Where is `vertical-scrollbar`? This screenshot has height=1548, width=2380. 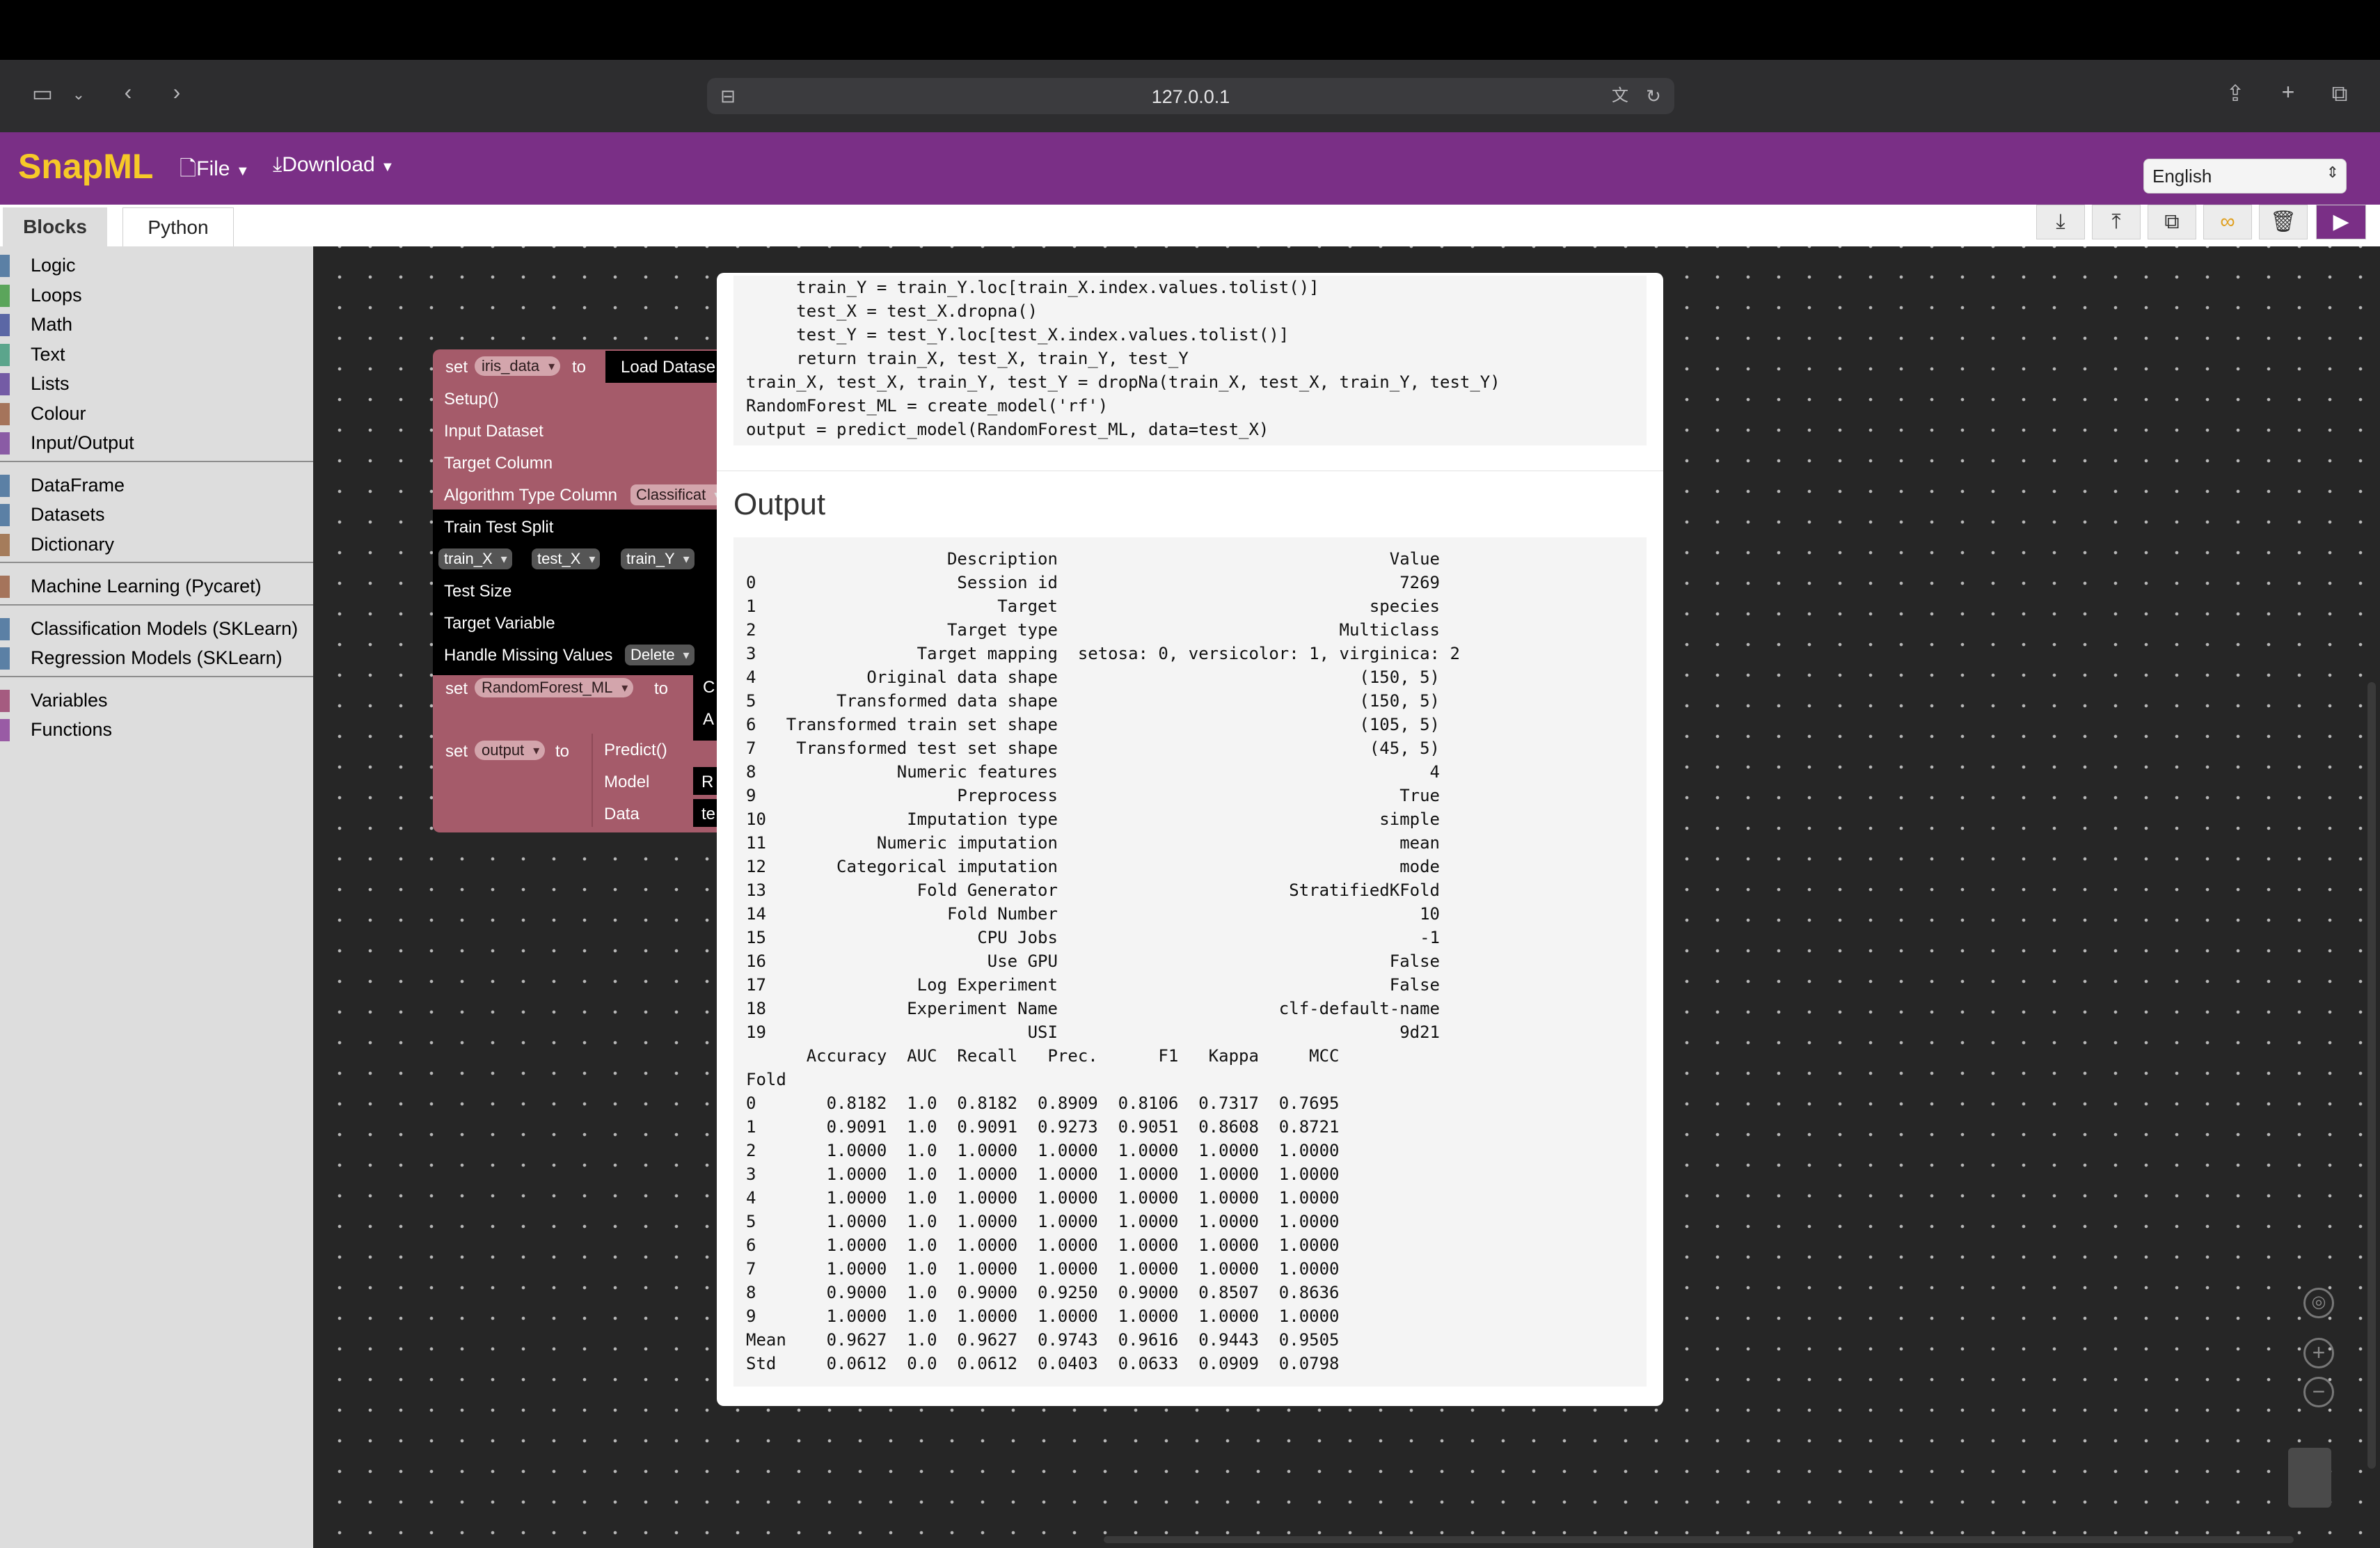
vertical-scrollbar is located at coordinates (2371, 1075).